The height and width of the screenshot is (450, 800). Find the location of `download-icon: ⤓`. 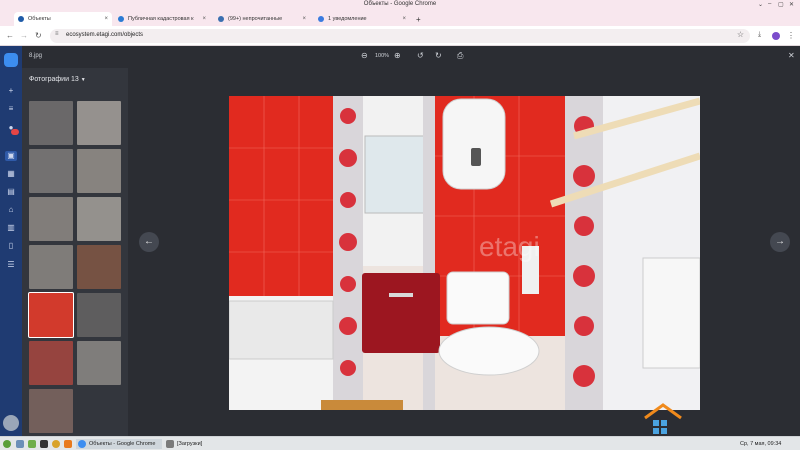

download-icon: ⤓ is located at coordinates (759, 35).